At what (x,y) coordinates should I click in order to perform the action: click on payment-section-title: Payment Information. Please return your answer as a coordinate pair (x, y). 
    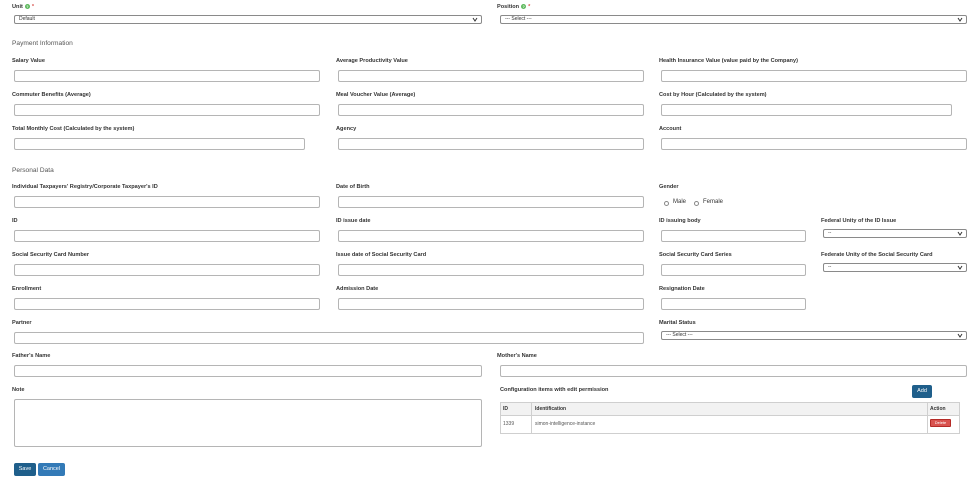
    Looking at the image, I should click on (42, 43).